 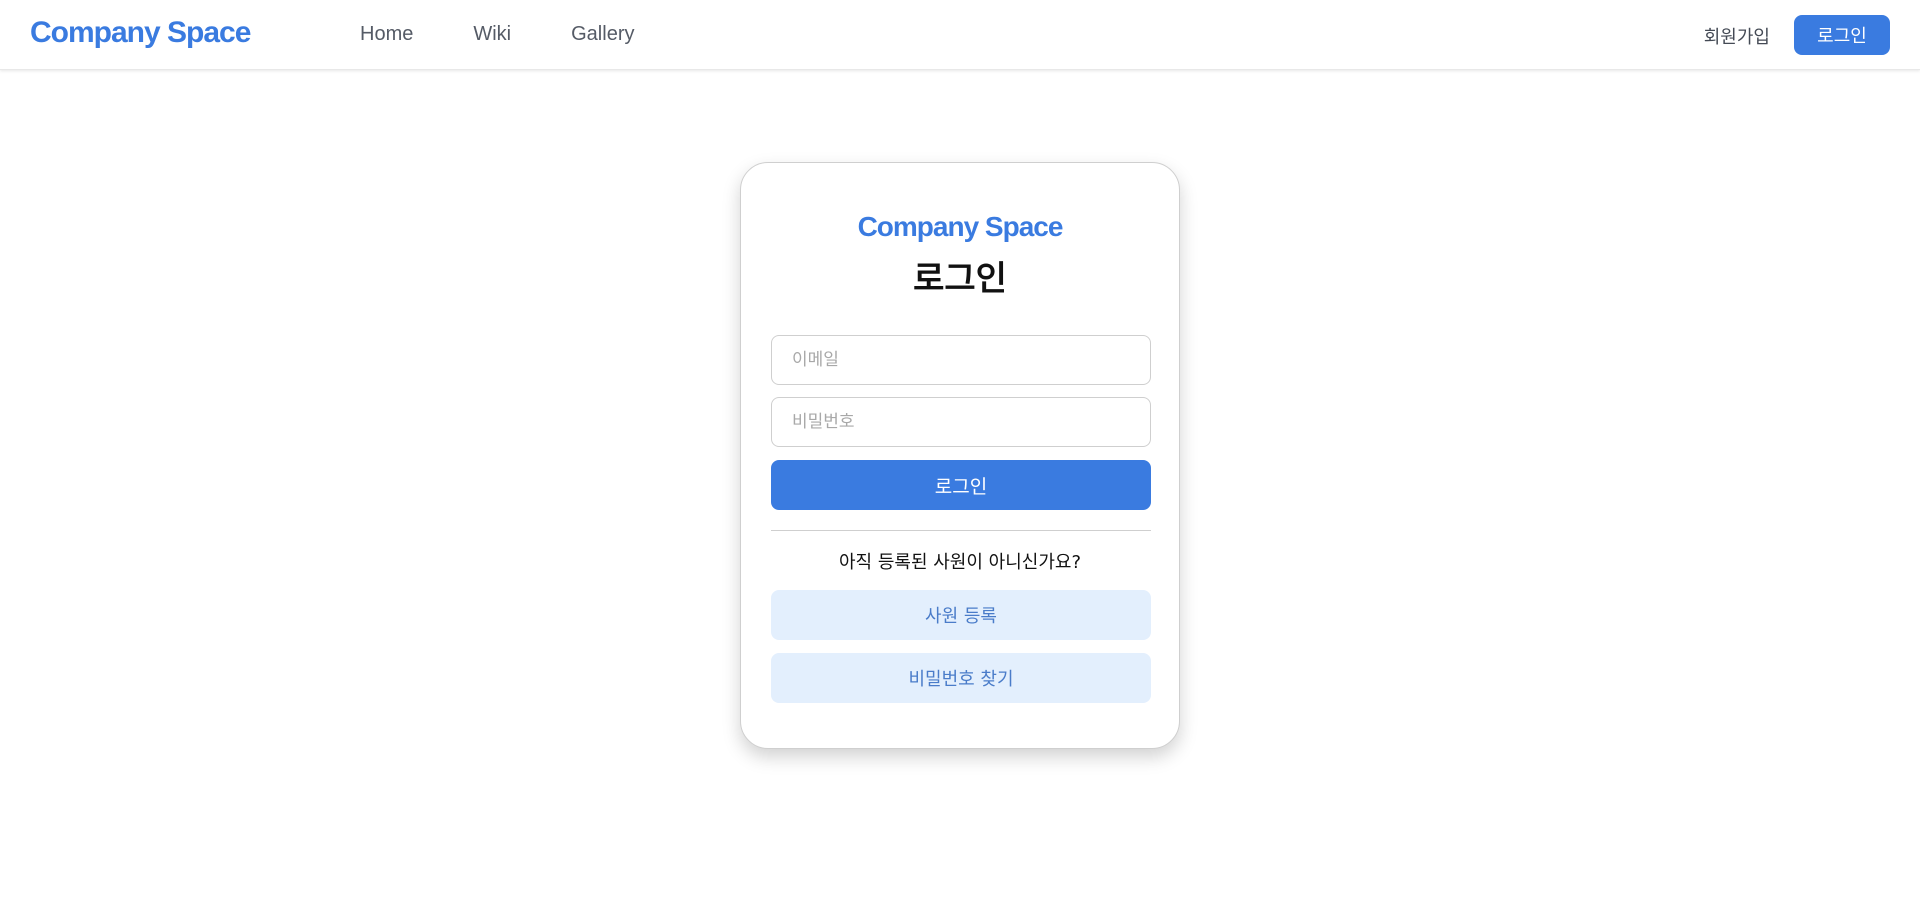 What do you see at coordinates (961, 678) in the screenshot?
I see `find-password-button: 비밀번호 찾기` at bounding box center [961, 678].